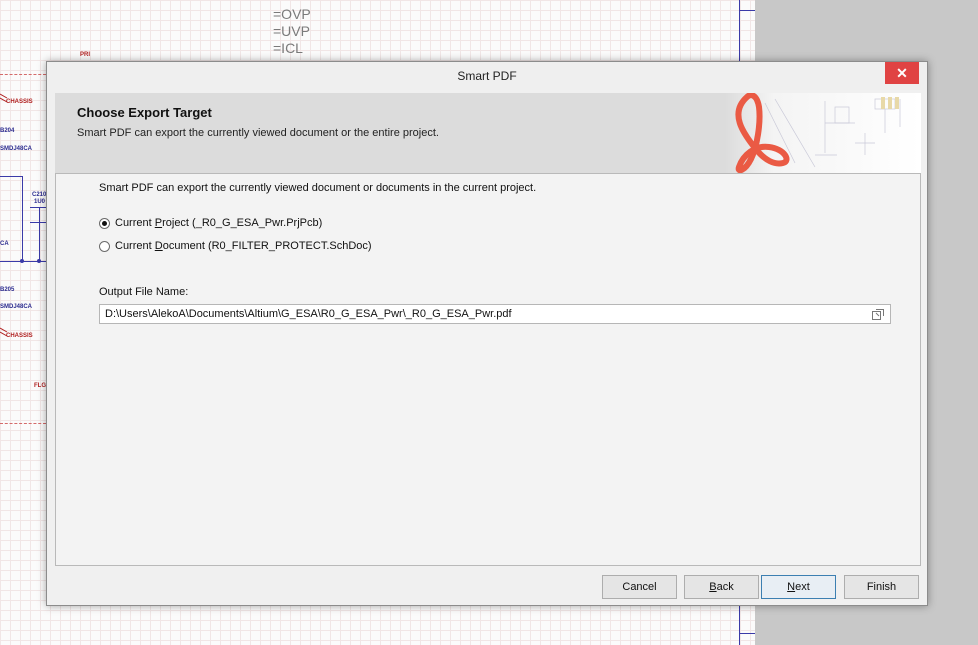 The height and width of the screenshot is (645, 978). Describe the element at coordinates (144, 292) in the screenshot. I see `output-file-label: Output File Name:` at that location.